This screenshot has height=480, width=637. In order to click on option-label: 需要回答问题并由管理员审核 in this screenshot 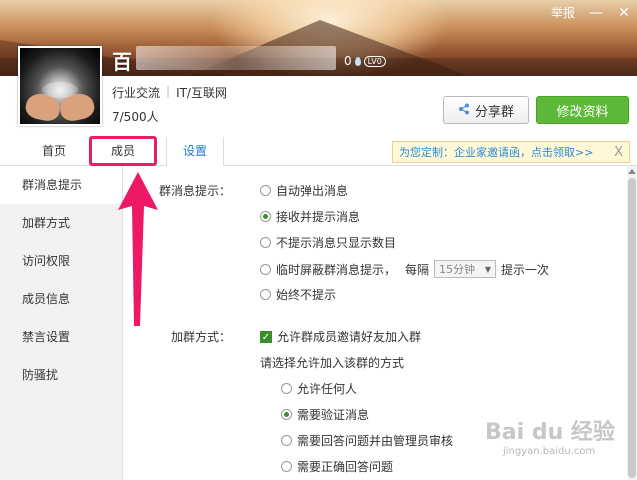, I will do `click(375, 441)`.